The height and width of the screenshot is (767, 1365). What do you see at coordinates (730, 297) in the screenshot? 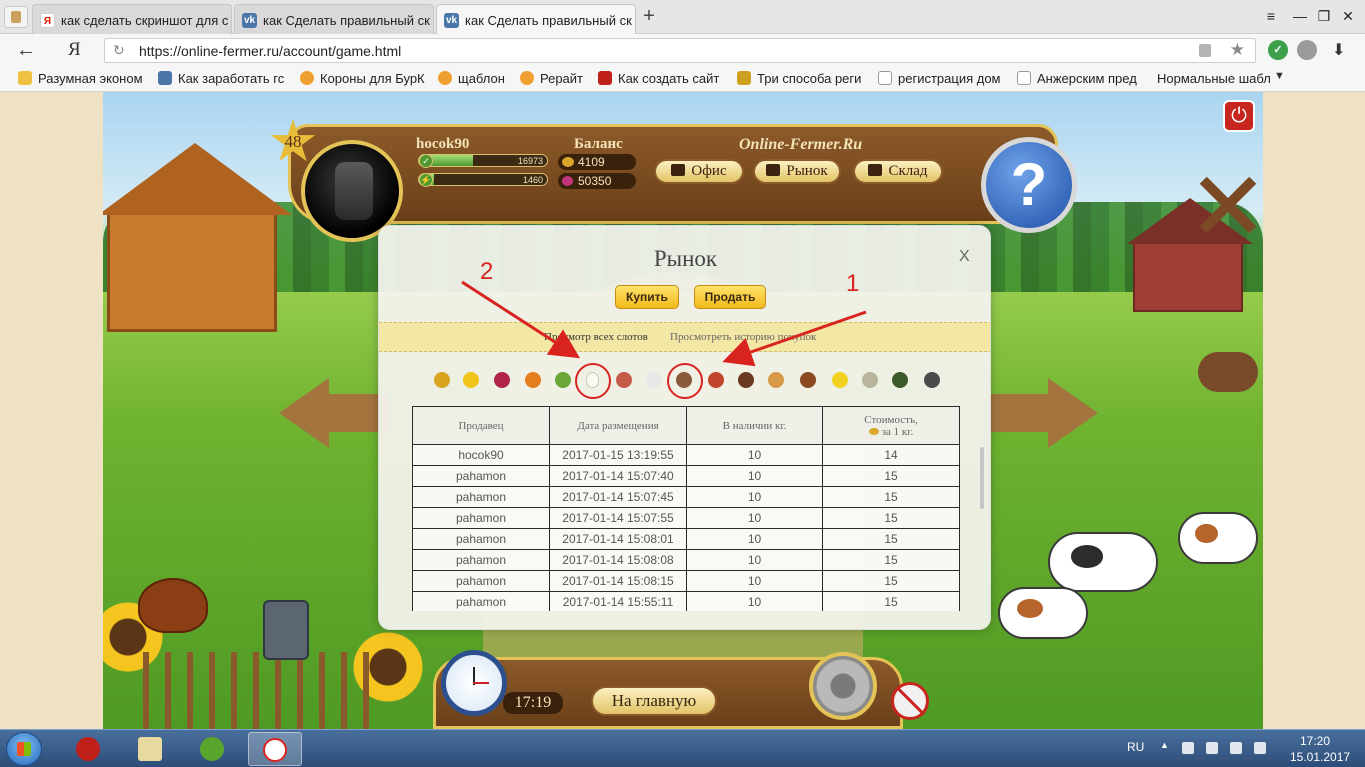
I see `sell-button: Продать` at bounding box center [730, 297].